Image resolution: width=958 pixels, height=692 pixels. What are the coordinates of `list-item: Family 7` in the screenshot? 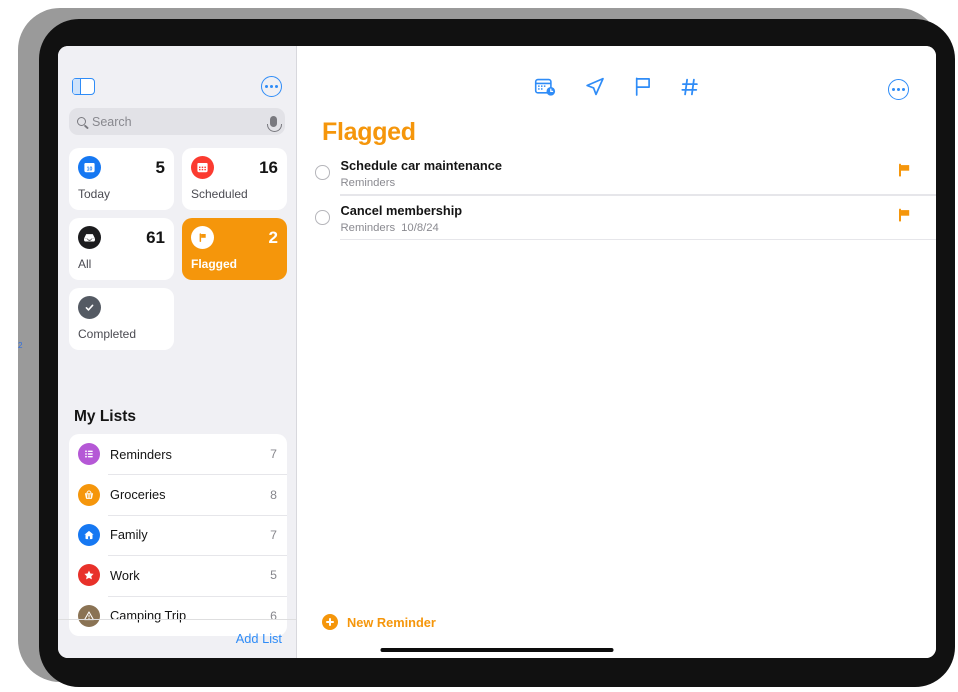 It's located at (178, 534).